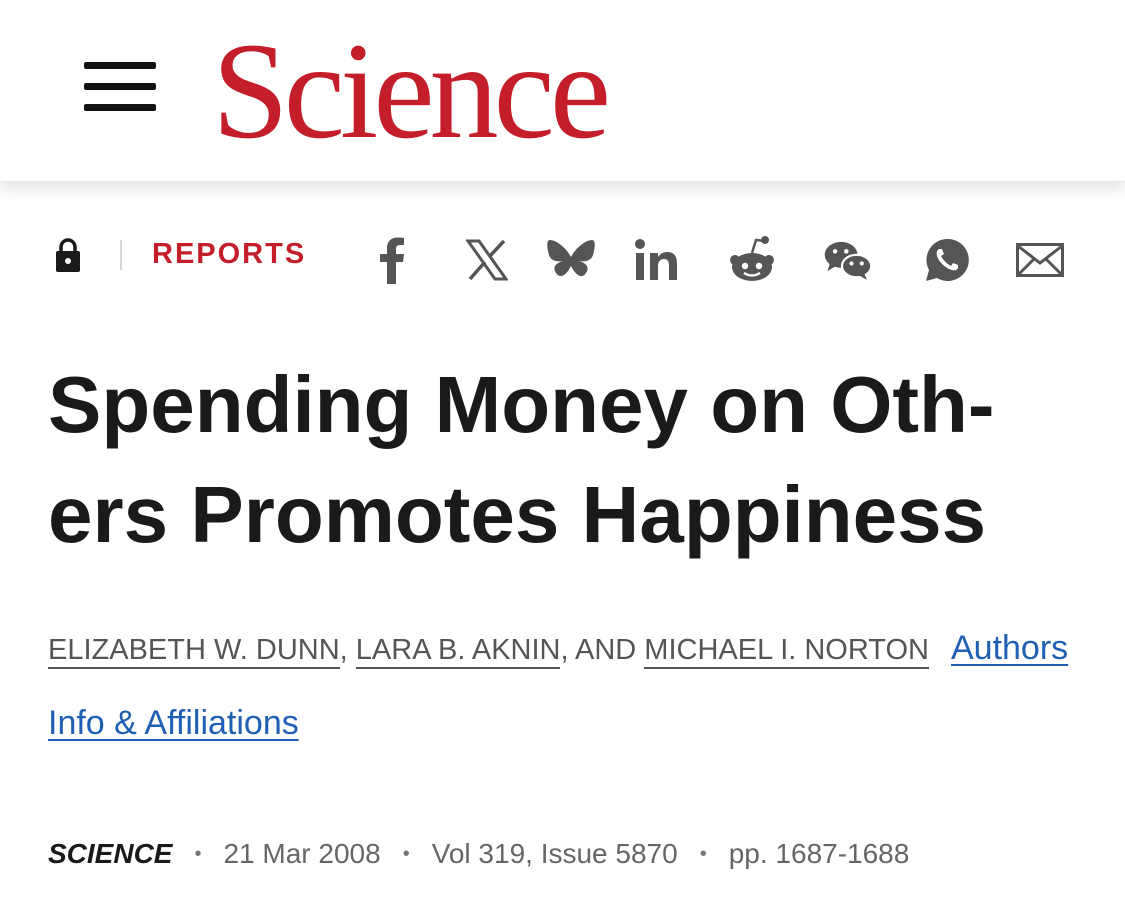  I want to click on author-link: MICHAEL I. NORTON, so click(786, 651).